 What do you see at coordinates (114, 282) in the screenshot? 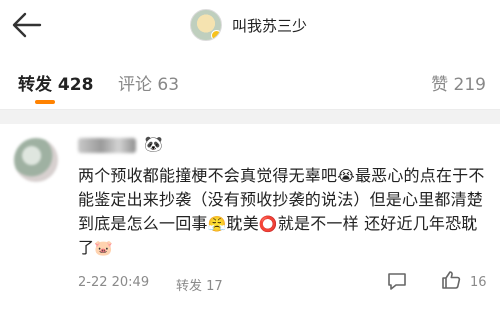
I see `timestamp: 2-22 20:49` at bounding box center [114, 282].